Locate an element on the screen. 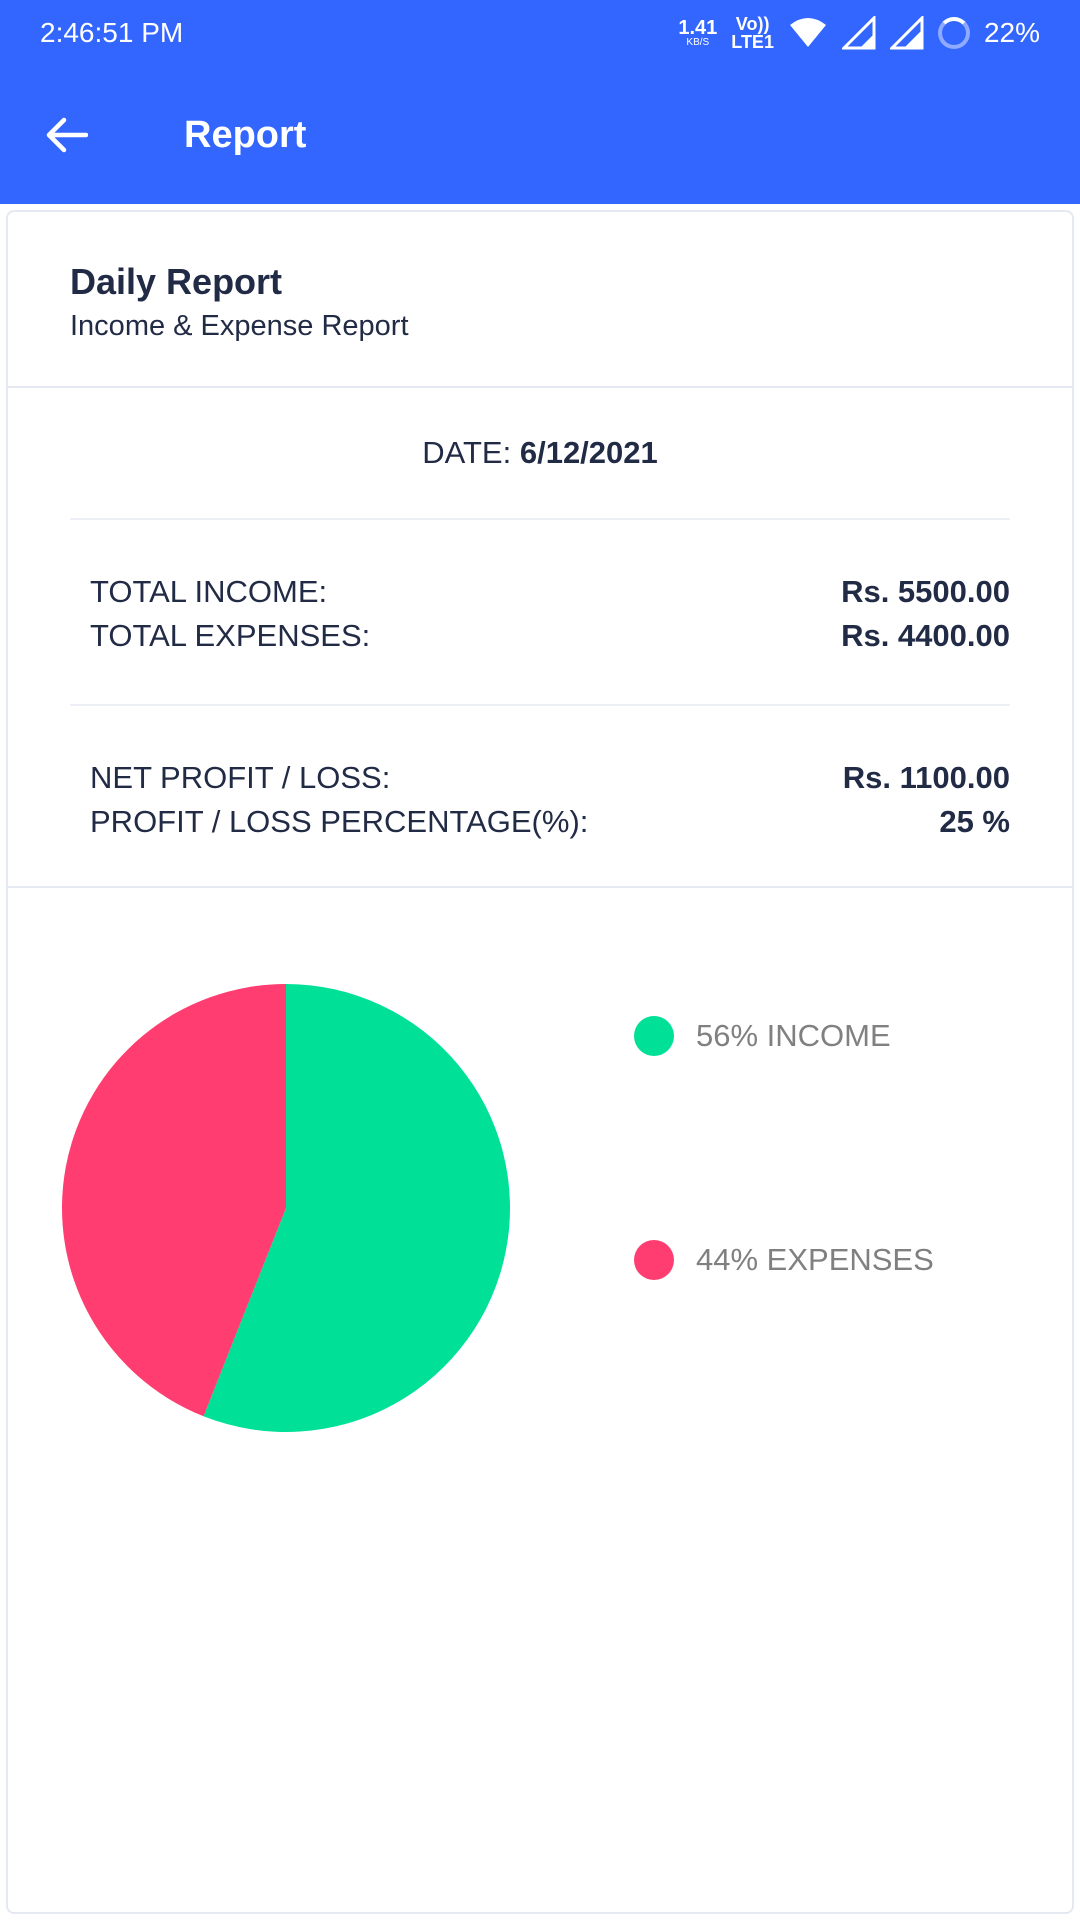  network-speed-value: 1.41 is located at coordinates (698, 28).